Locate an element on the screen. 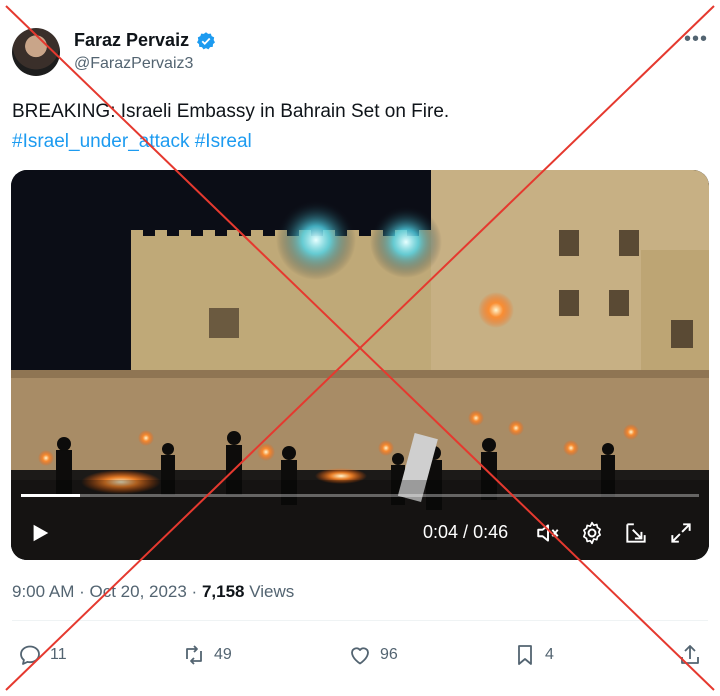  repost-button: 49 is located at coordinates (207, 655).